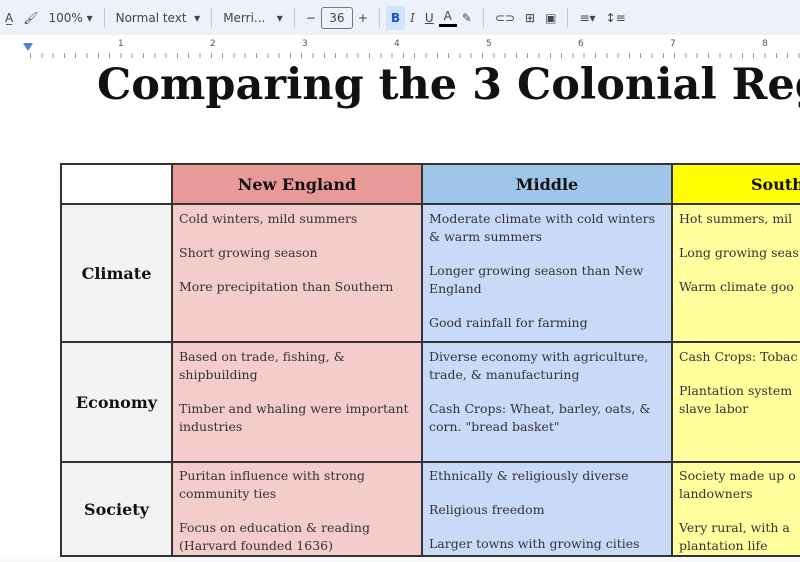 Image resolution: width=800 pixels, height=562 pixels. What do you see at coordinates (550, 18) in the screenshot?
I see `image-icon: ▣` at bounding box center [550, 18].